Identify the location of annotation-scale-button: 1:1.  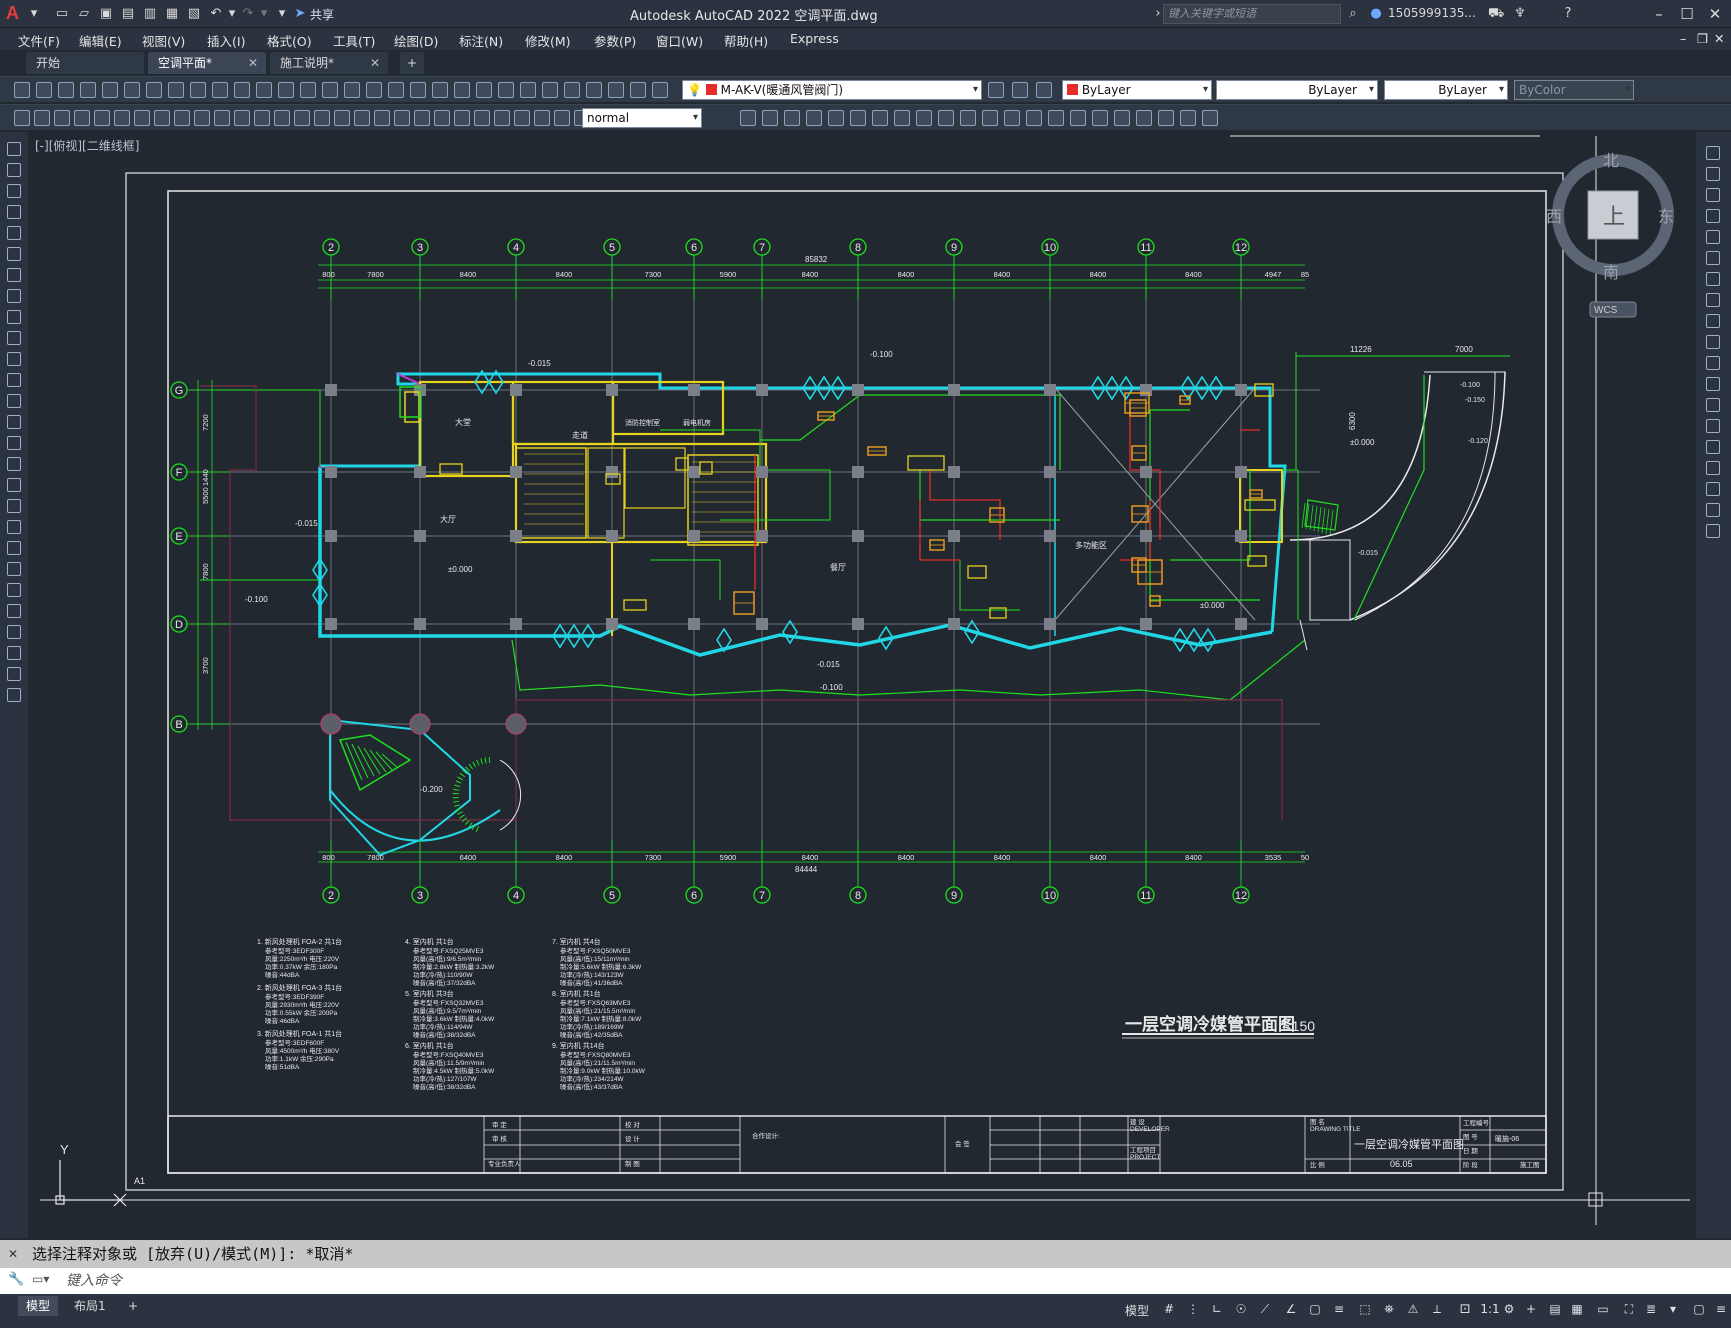
(1490, 1310).